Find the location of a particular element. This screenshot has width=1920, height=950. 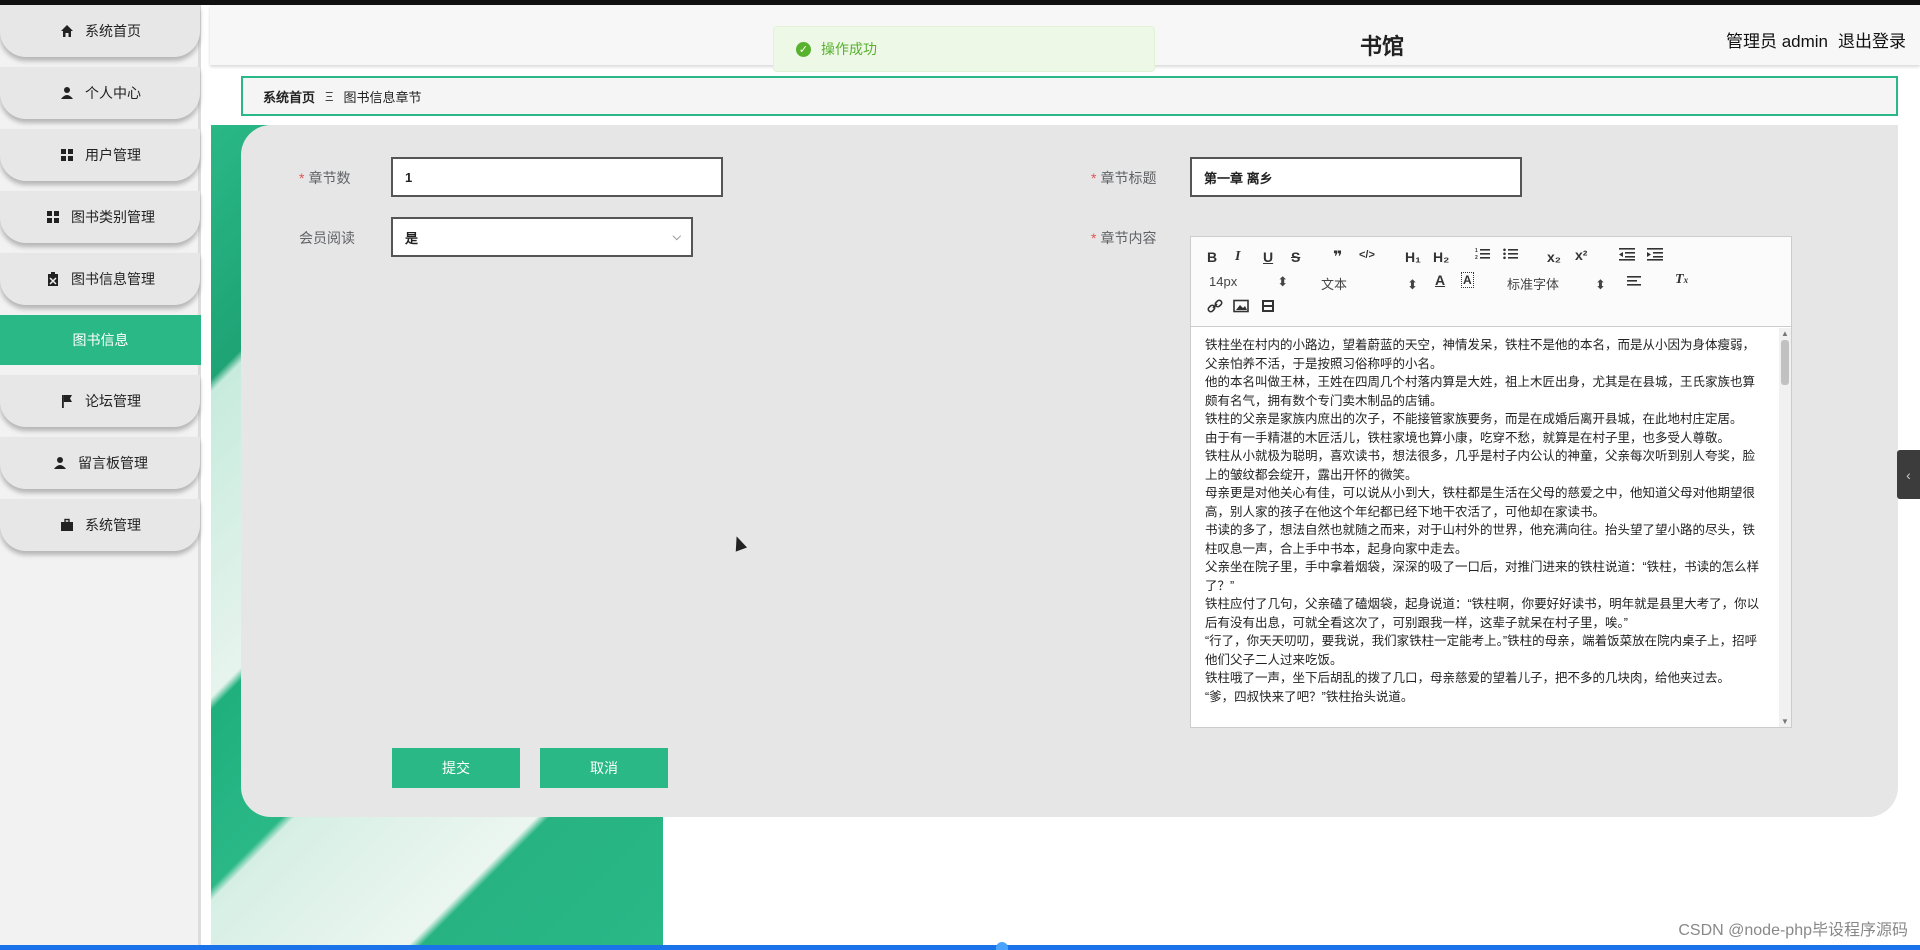

sidebar-item-users: 用户管理 is located at coordinates (100, 155).